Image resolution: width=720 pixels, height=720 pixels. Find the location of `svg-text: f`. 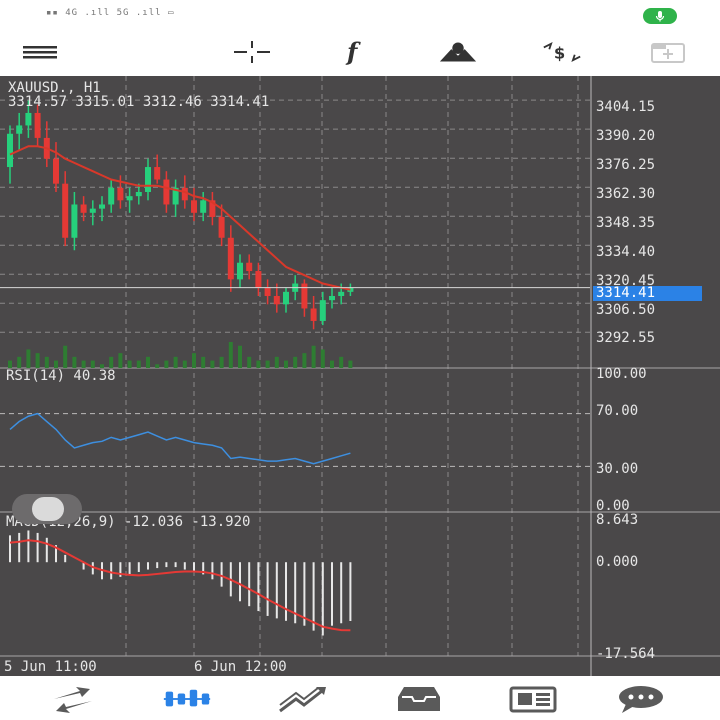

svg-text: f is located at coordinates (353, 52).